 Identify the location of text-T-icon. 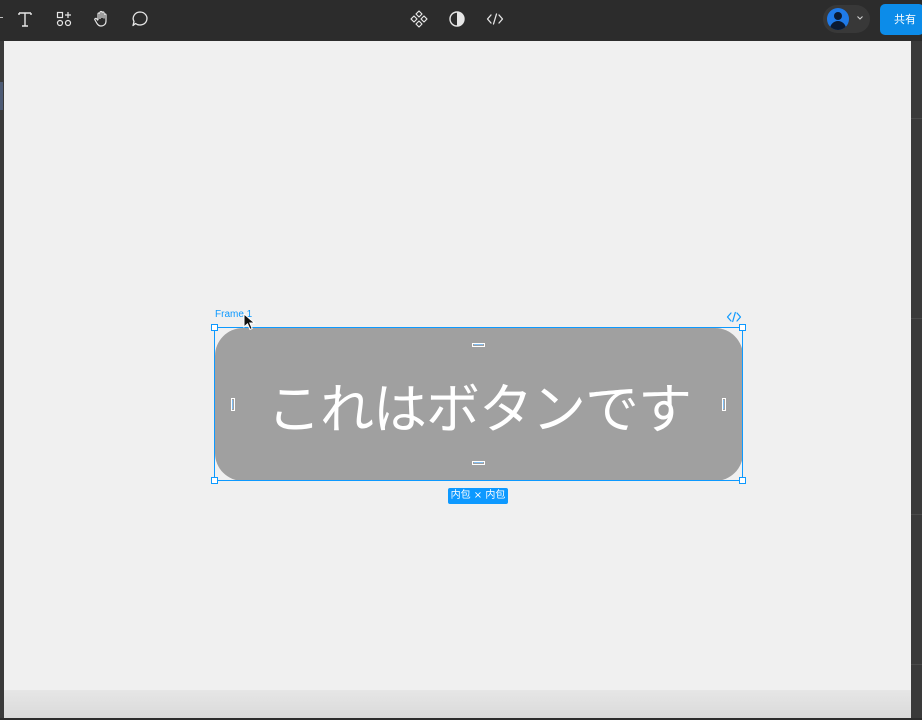
(25, 19).